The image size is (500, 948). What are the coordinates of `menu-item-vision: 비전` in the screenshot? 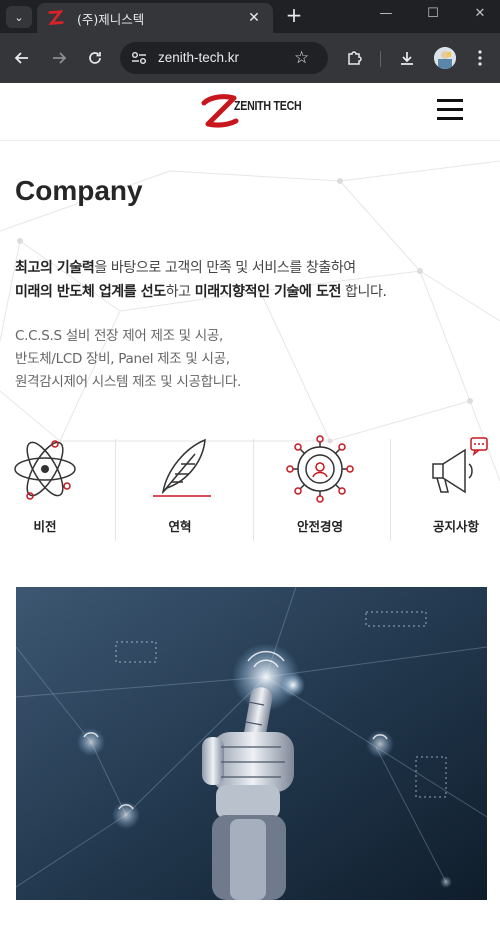 It's located at (52, 490).